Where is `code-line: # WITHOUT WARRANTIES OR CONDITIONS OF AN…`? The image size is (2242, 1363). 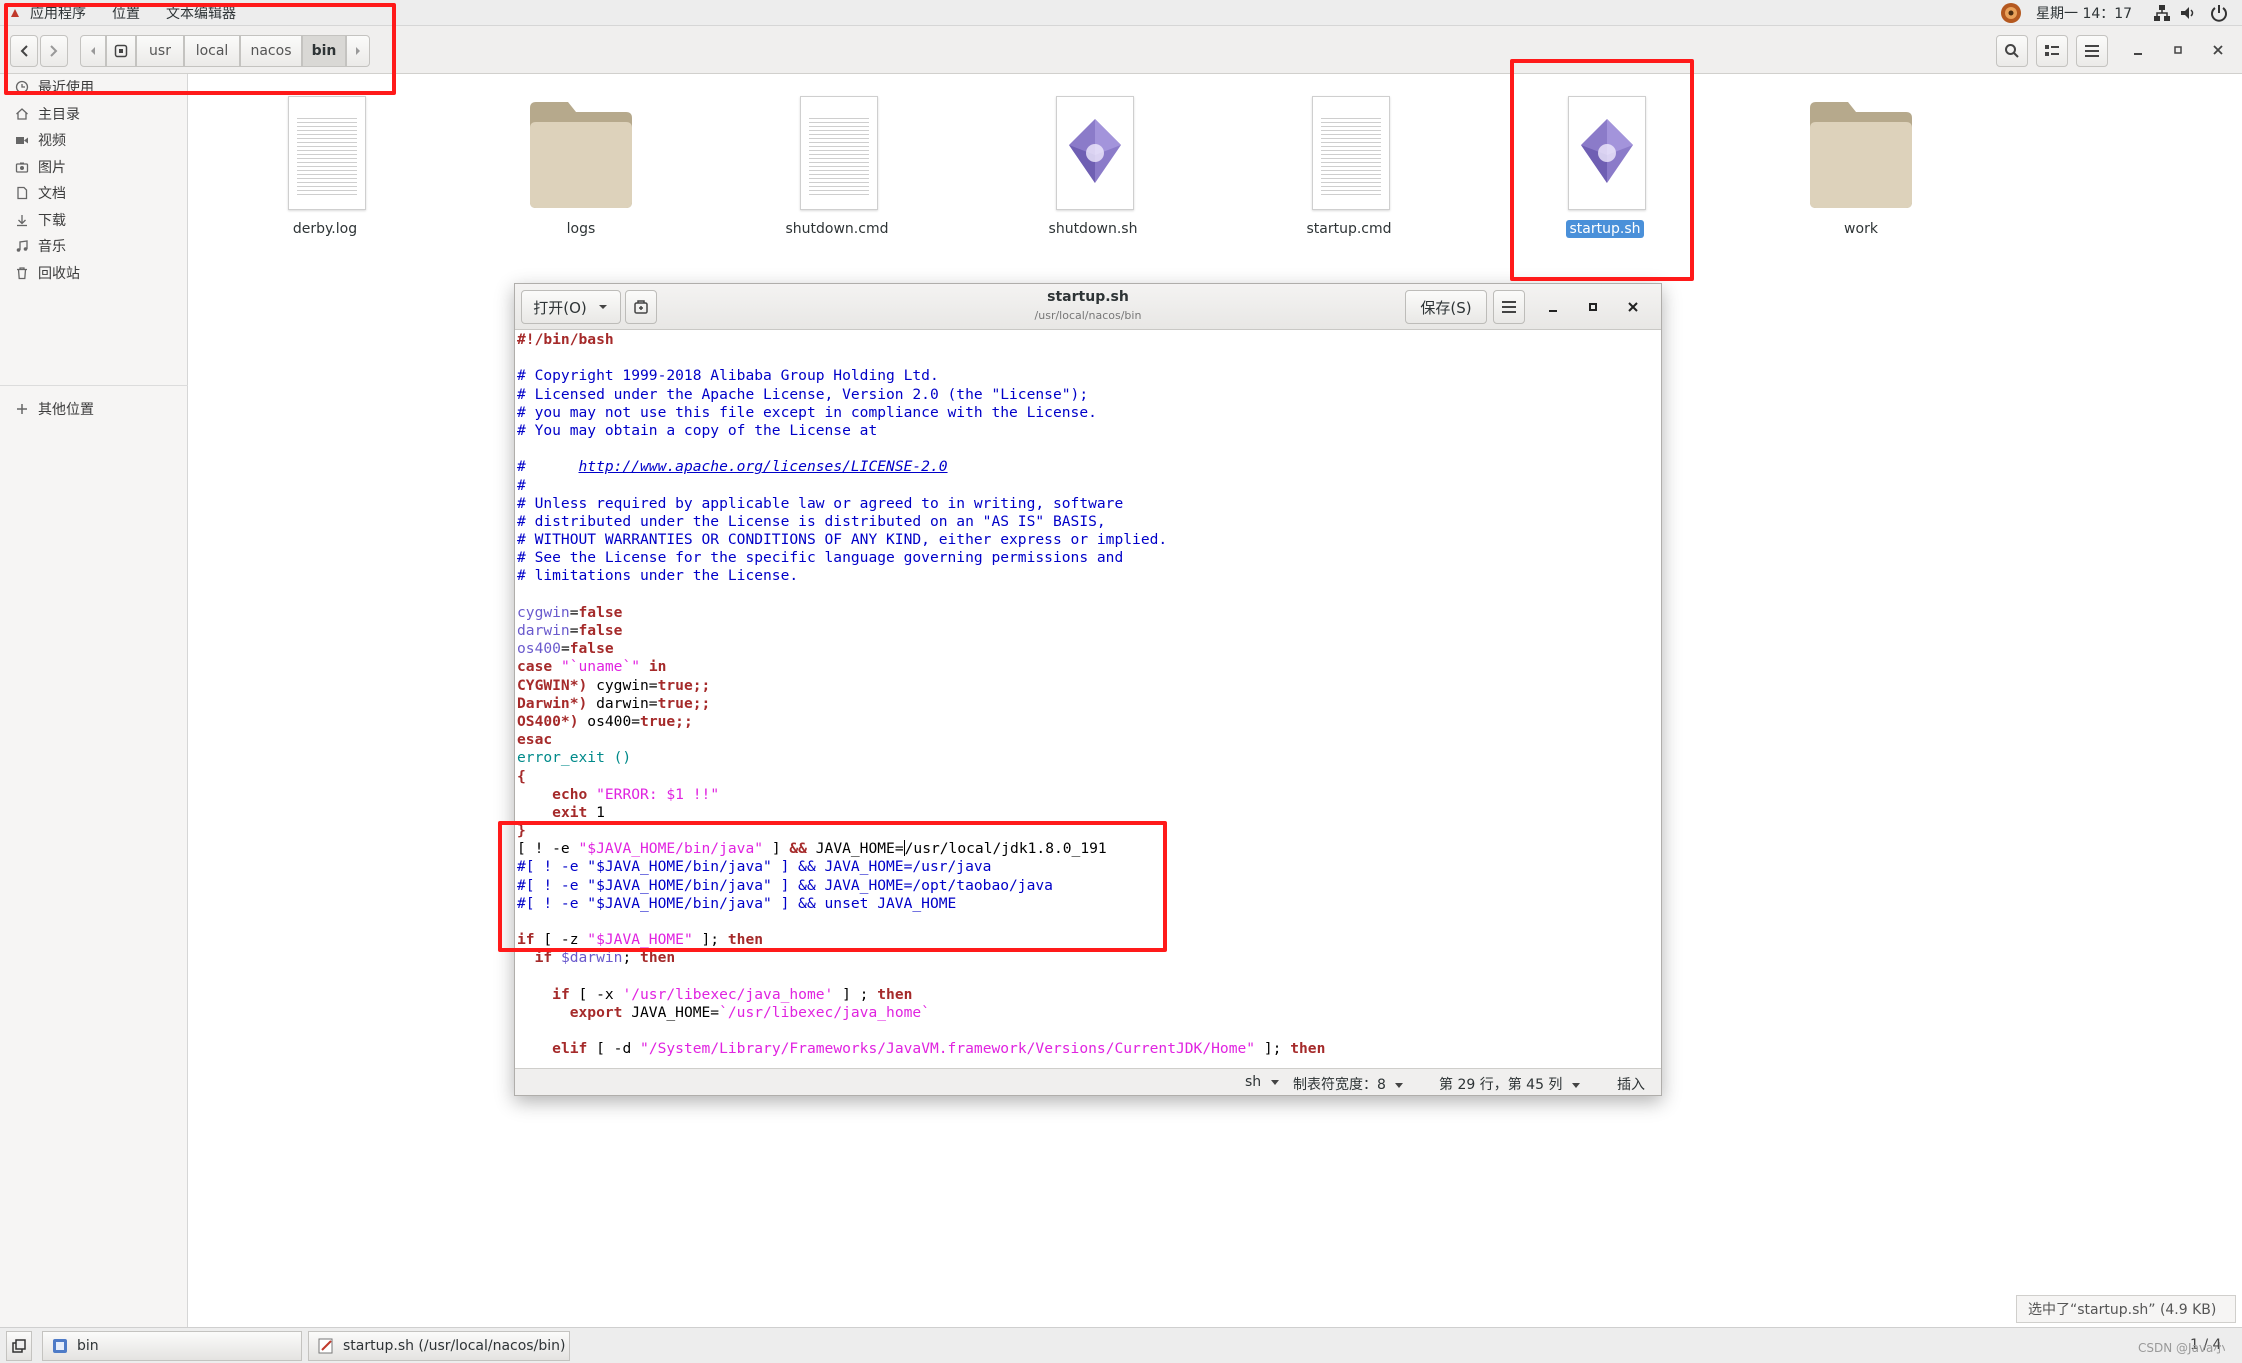 code-line: # WITHOUT WARRANTIES OR CONDITIONS OF AN… is located at coordinates (1089, 540).